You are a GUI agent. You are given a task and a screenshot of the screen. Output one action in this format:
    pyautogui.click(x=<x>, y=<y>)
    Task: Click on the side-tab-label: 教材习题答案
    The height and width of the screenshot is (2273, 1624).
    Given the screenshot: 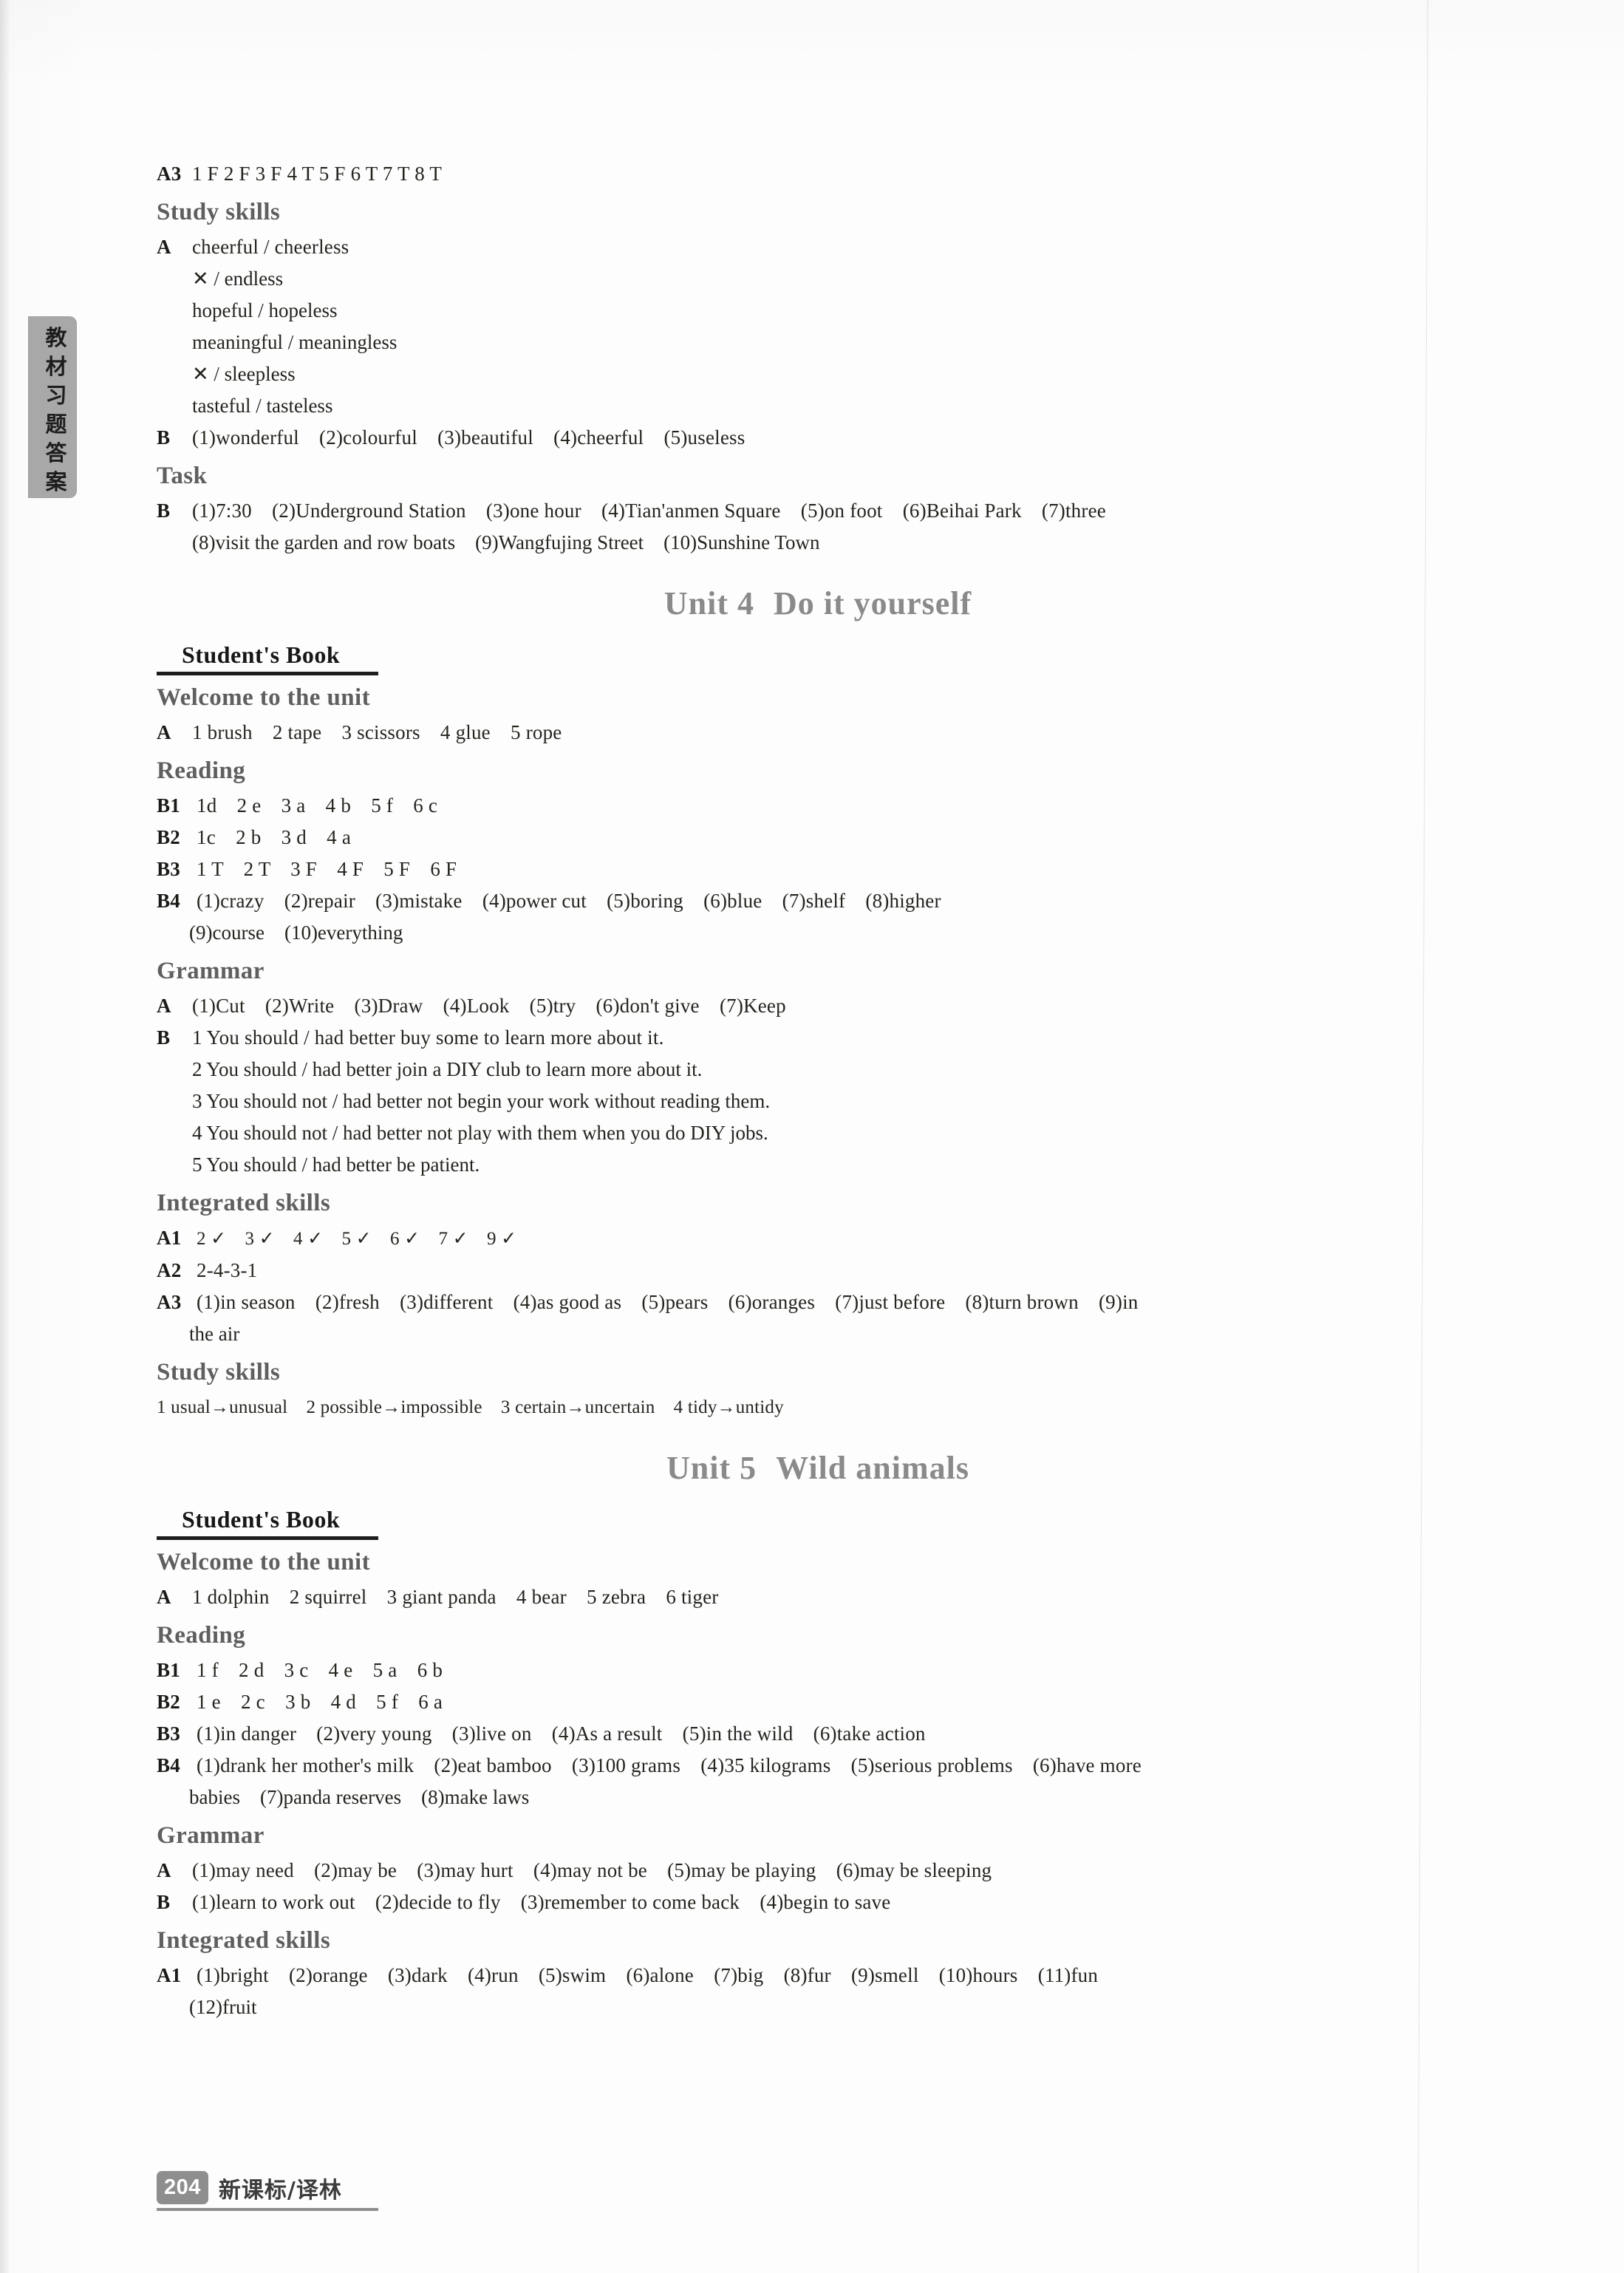 What is the action you would take?
    pyautogui.click(x=56, y=409)
    